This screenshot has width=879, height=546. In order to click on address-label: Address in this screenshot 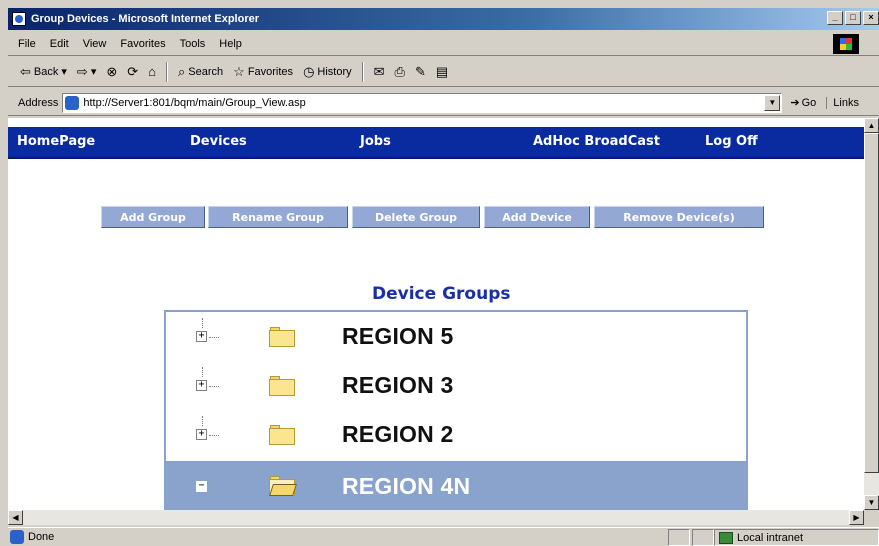, I will do `click(38, 102)`.